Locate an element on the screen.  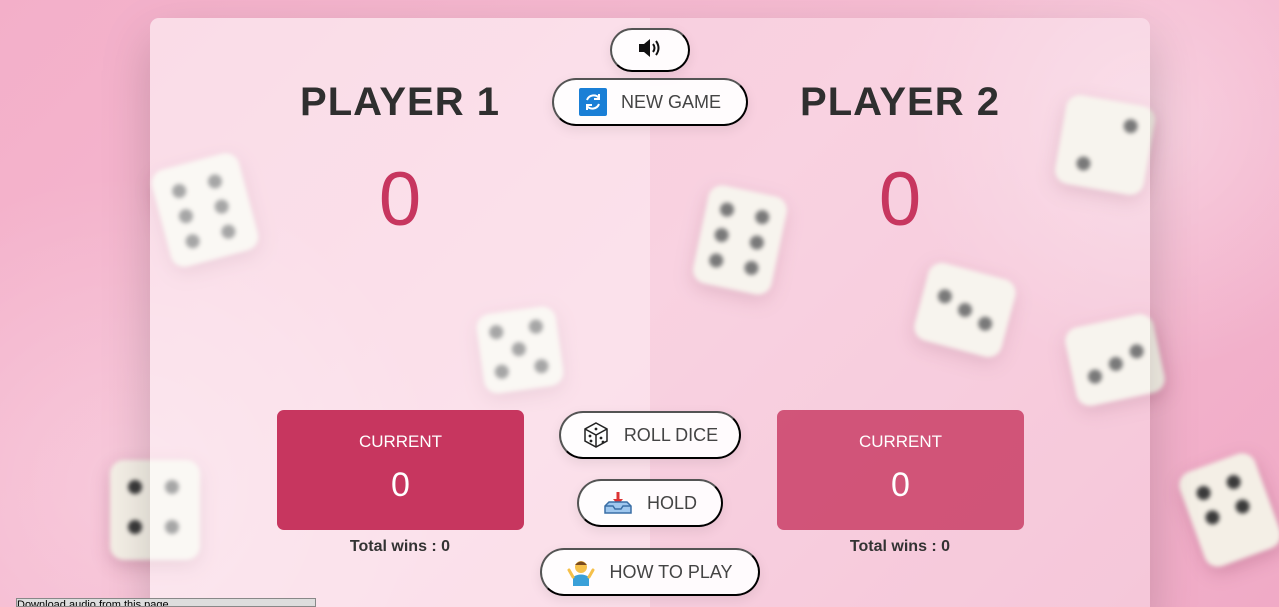
speaker-icon is located at coordinates (650, 50).